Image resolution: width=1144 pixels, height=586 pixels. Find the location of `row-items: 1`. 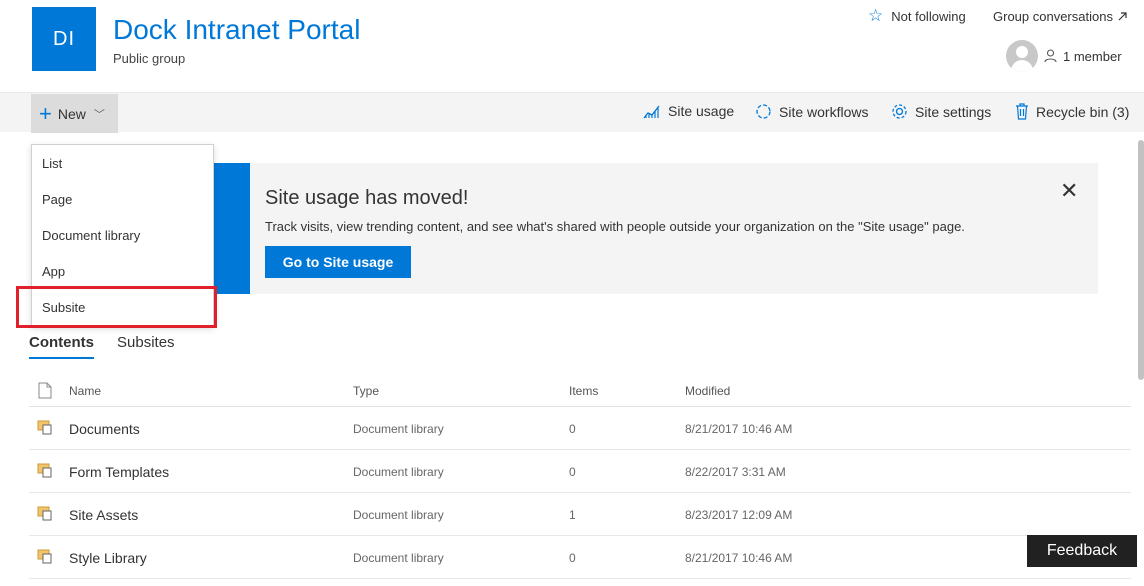

row-items: 1 is located at coordinates (572, 515).